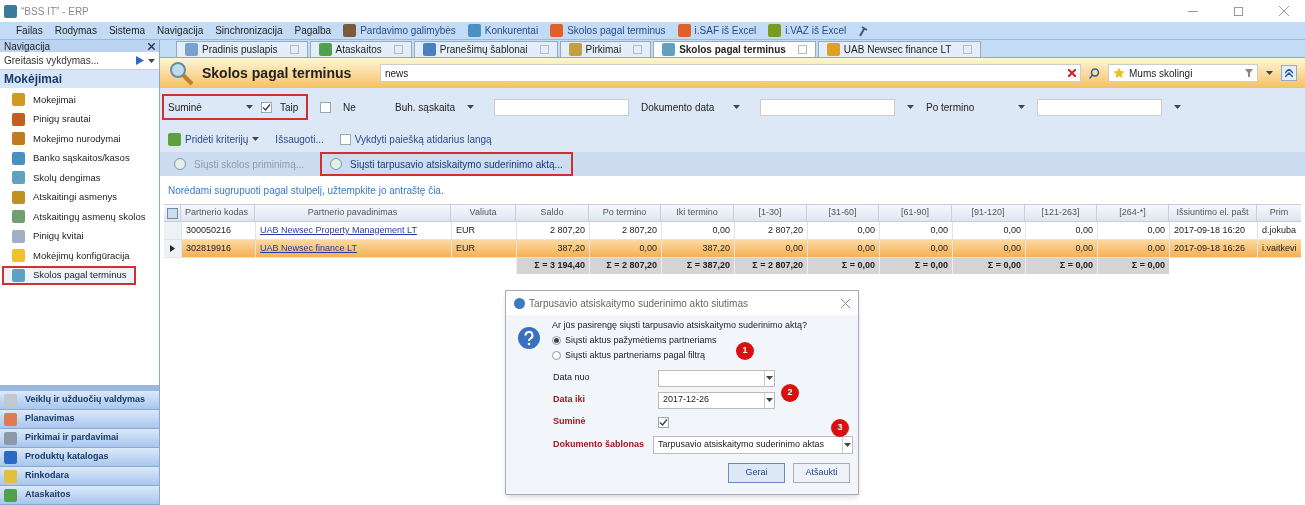 Image resolution: width=1305 pixels, height=505 pixels. Describe the element at coordinates (71, 158) in the screenshot. I see `sidebar-item: Banko sąskaitos/kasos` at that location.